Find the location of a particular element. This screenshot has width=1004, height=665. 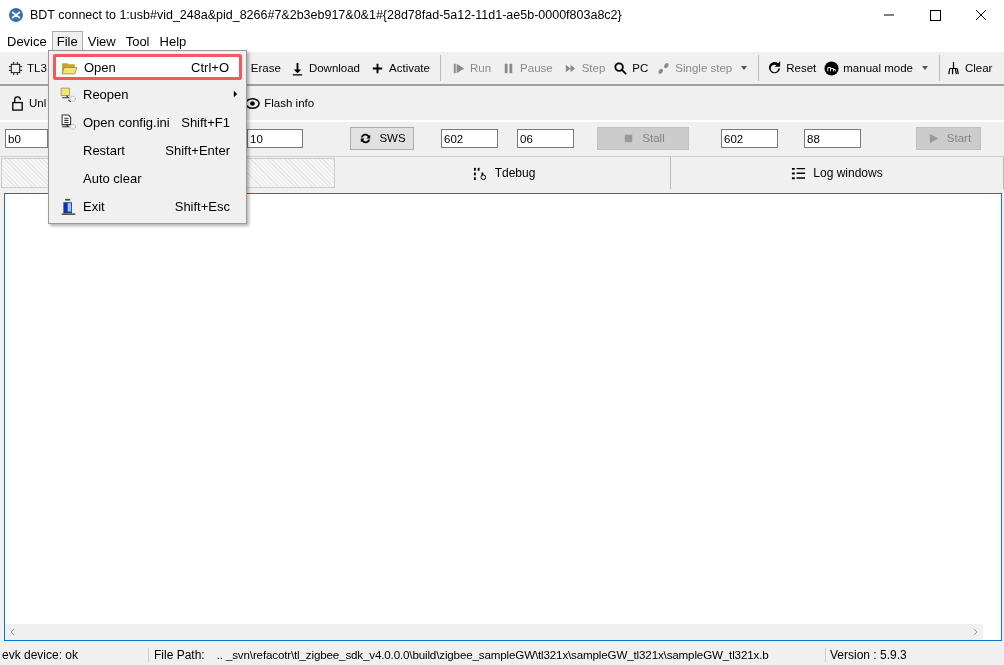

toolbar-button: Erase is located at coordinates (265, 68).